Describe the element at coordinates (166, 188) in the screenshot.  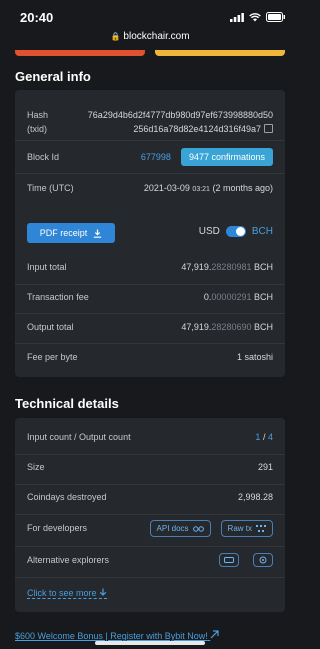
I see `time-date: 2021-03-09` at that location.